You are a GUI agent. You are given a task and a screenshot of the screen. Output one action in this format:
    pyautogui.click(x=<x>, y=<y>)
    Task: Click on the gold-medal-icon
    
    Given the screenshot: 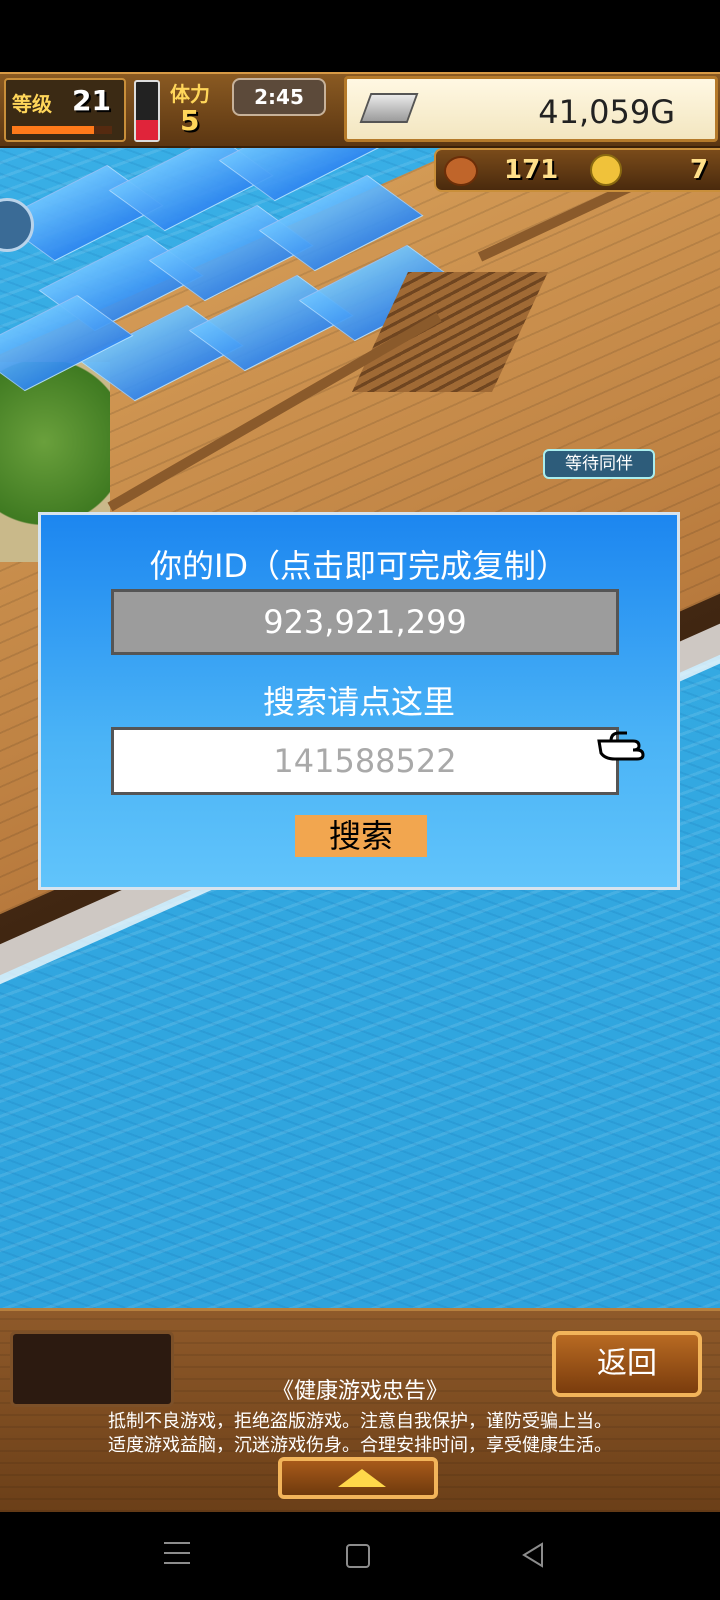 What is the action you would take?
    pyautogui.click(x=606, y=170)
    